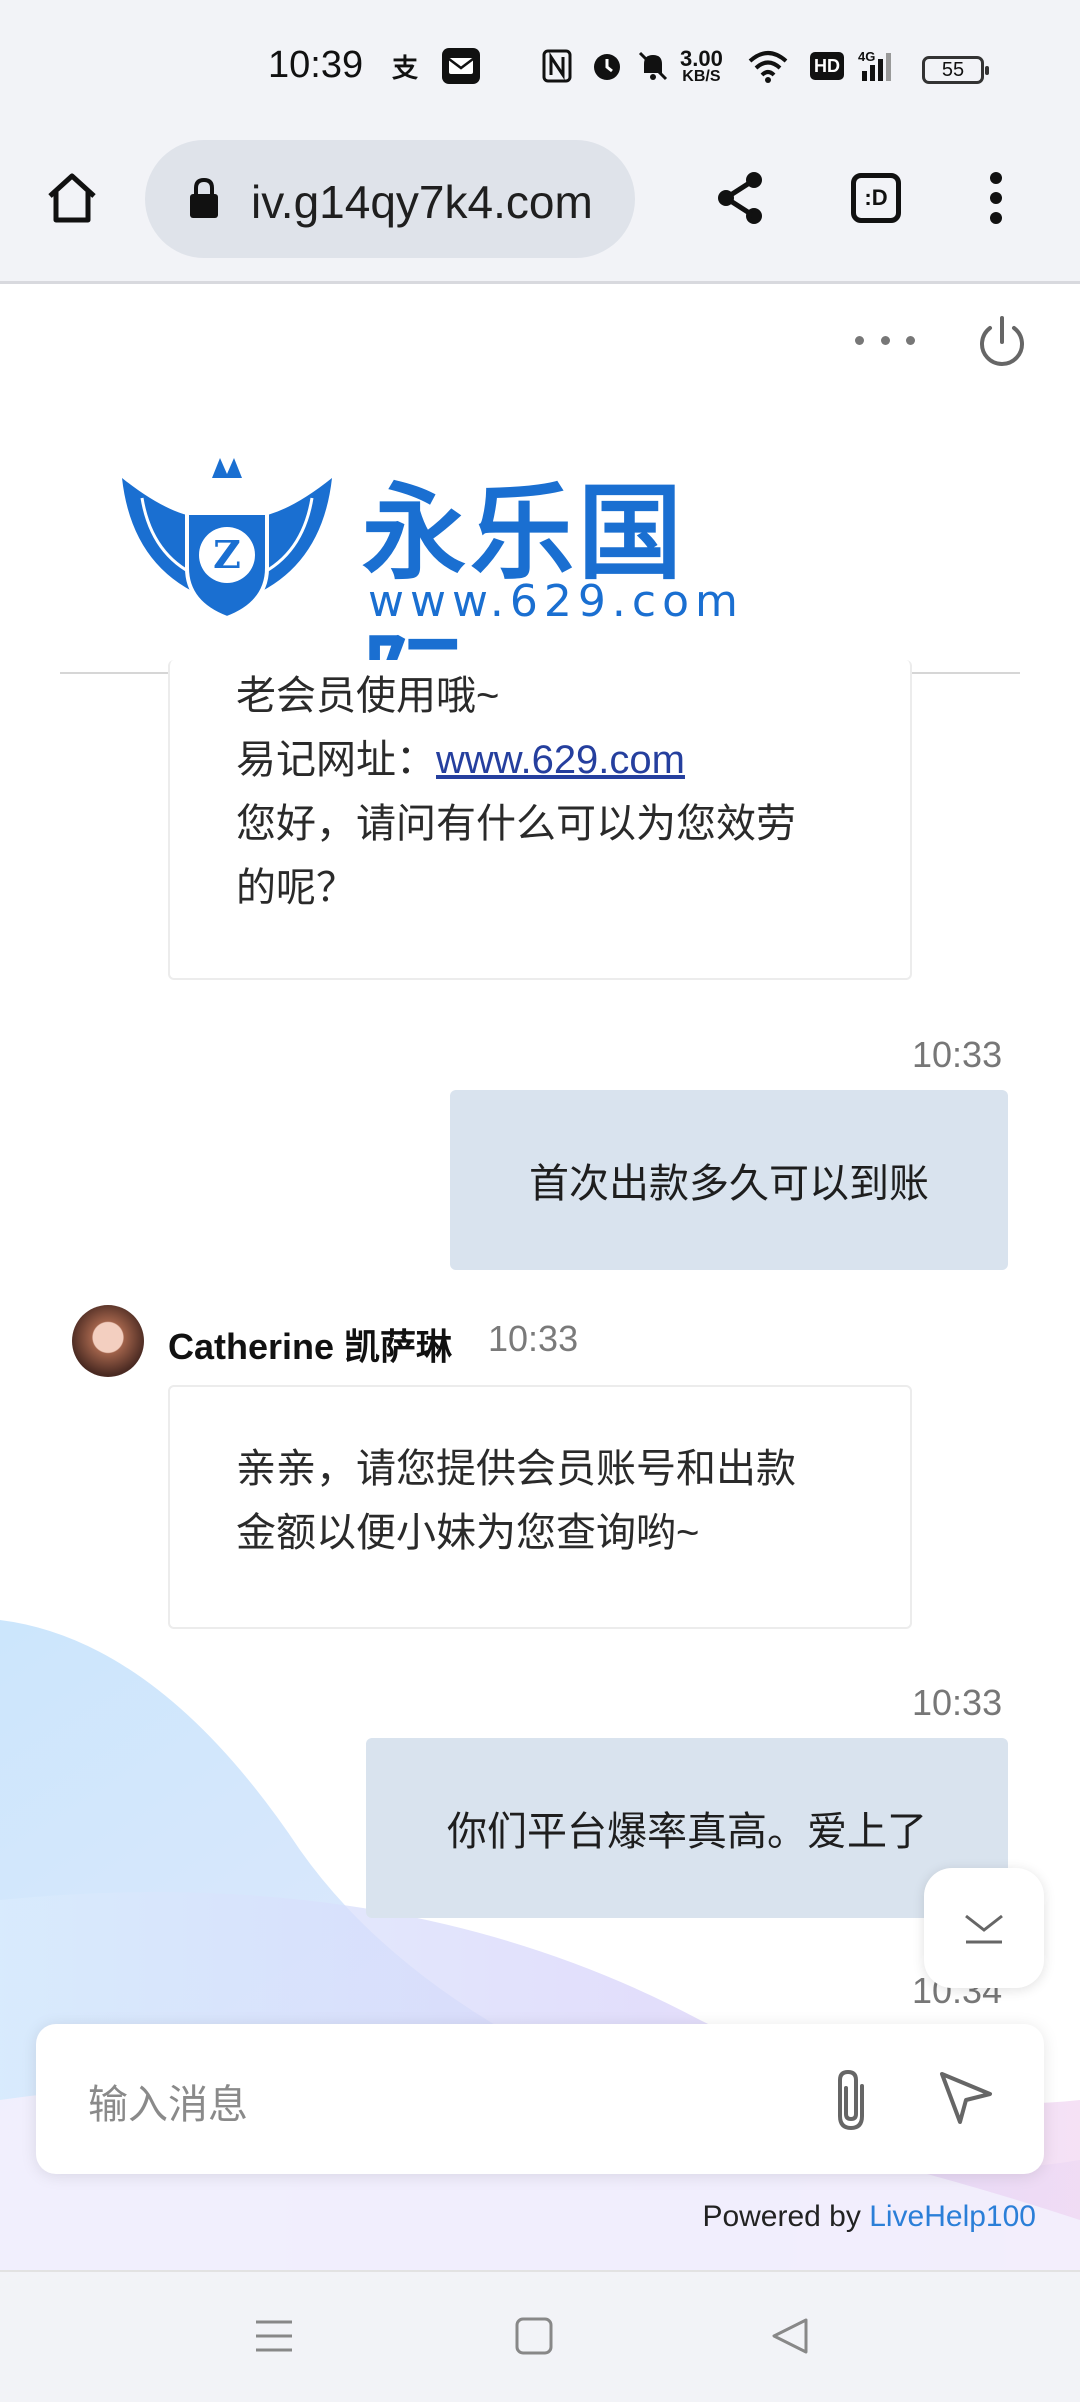  Describe the element at coordinates (790, 2338) in the screenshot. I see `back-button` at that location.